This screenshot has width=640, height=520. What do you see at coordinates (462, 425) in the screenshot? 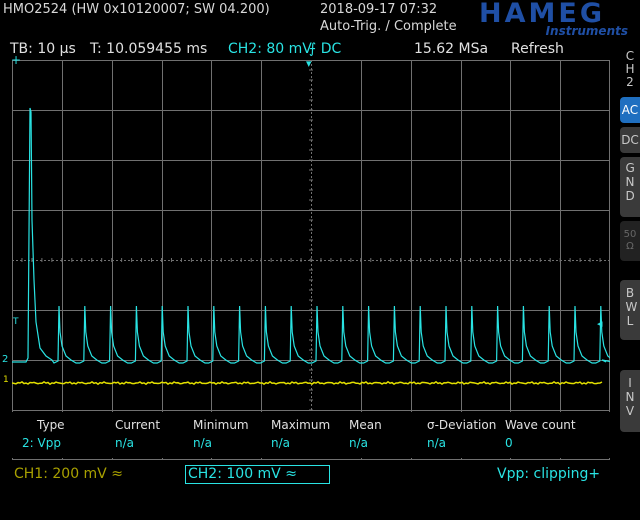
I see `meas-header-deviation: σ-Deviation` at bounding box center [462, 425].